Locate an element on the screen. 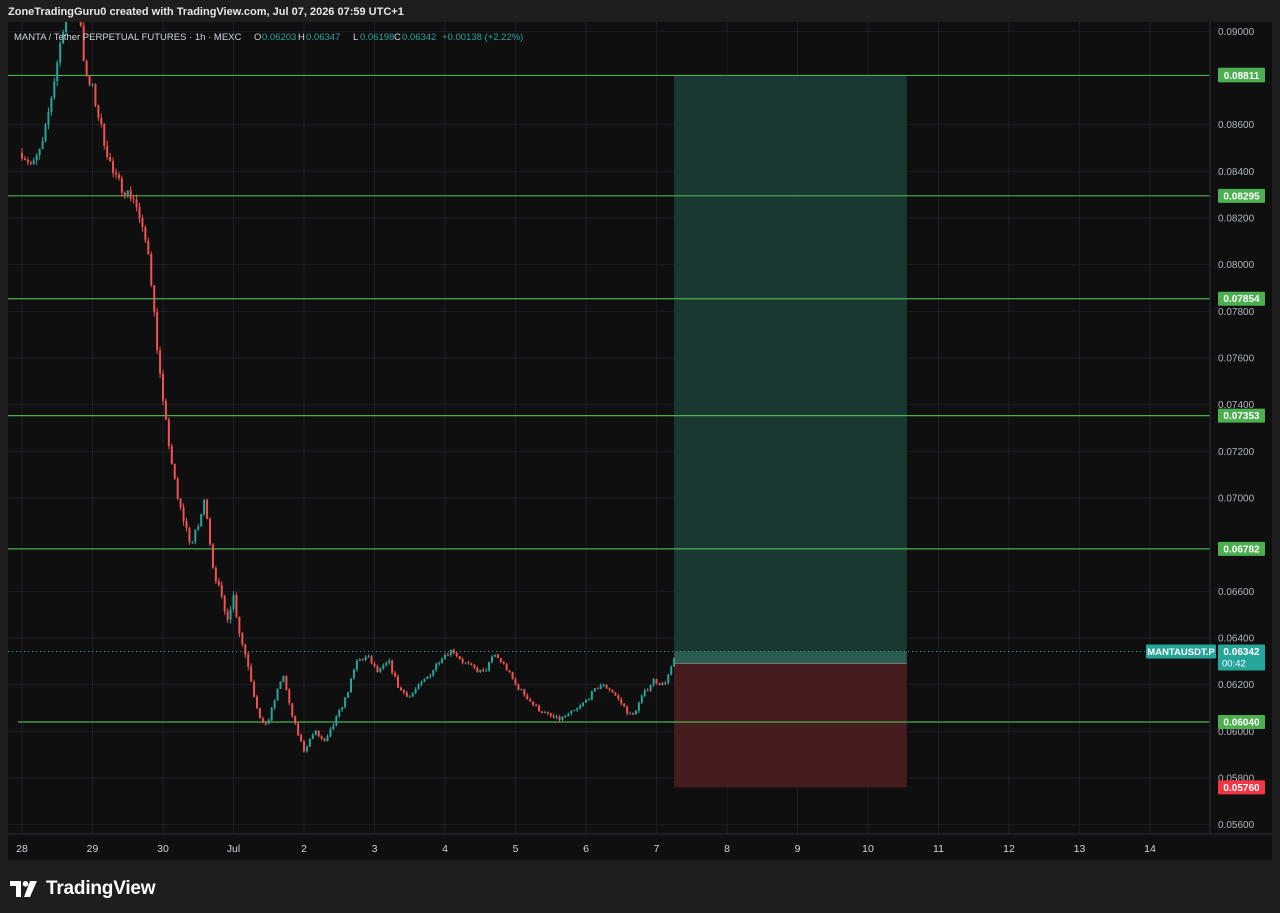 The width and height of the screenshot is (1280, 913). target-zone is located at coordinates (790, 369).